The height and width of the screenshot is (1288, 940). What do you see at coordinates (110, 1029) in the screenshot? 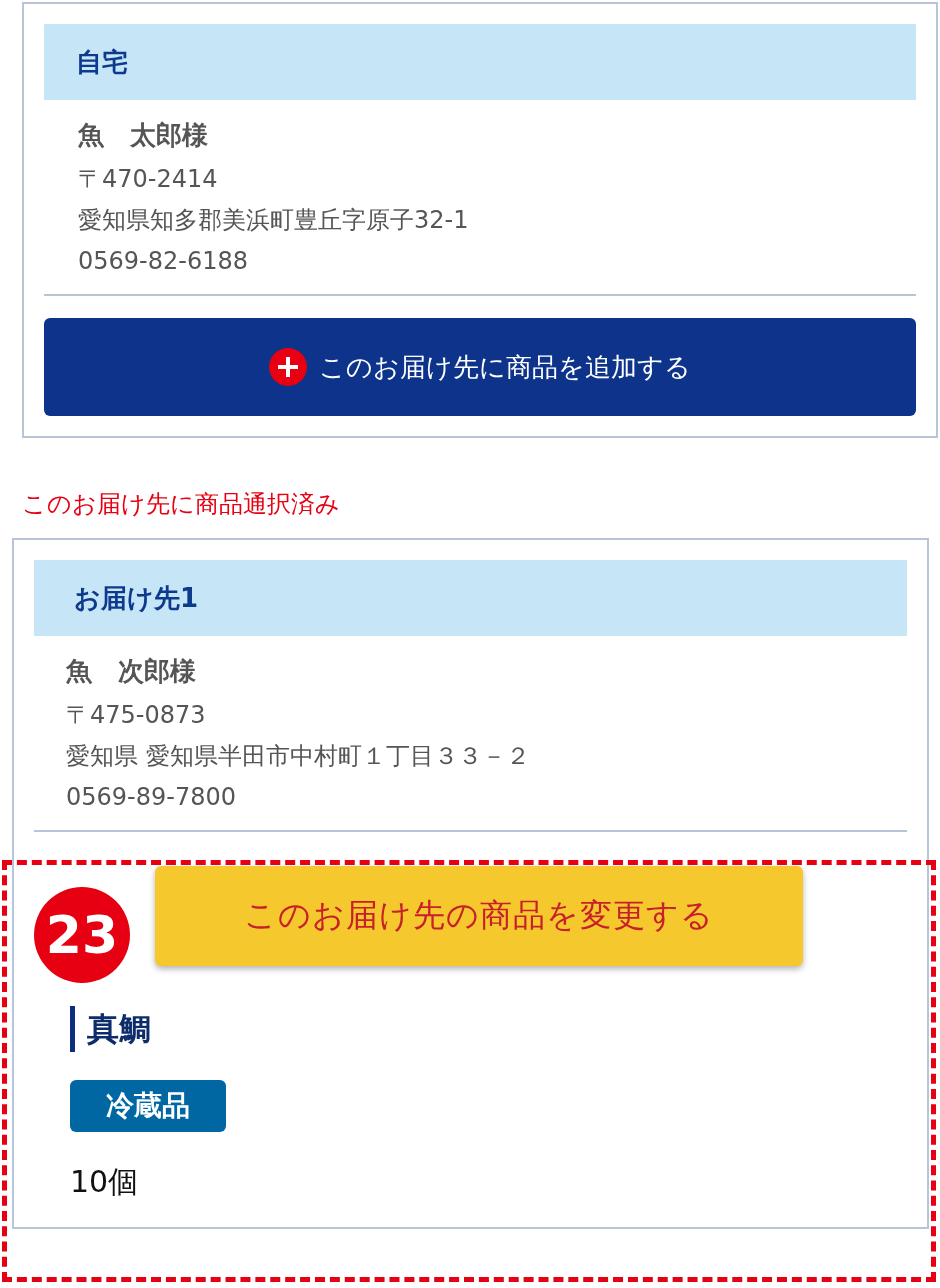
I see `product-name: 真鯛` at bounding box center [110, 1029].